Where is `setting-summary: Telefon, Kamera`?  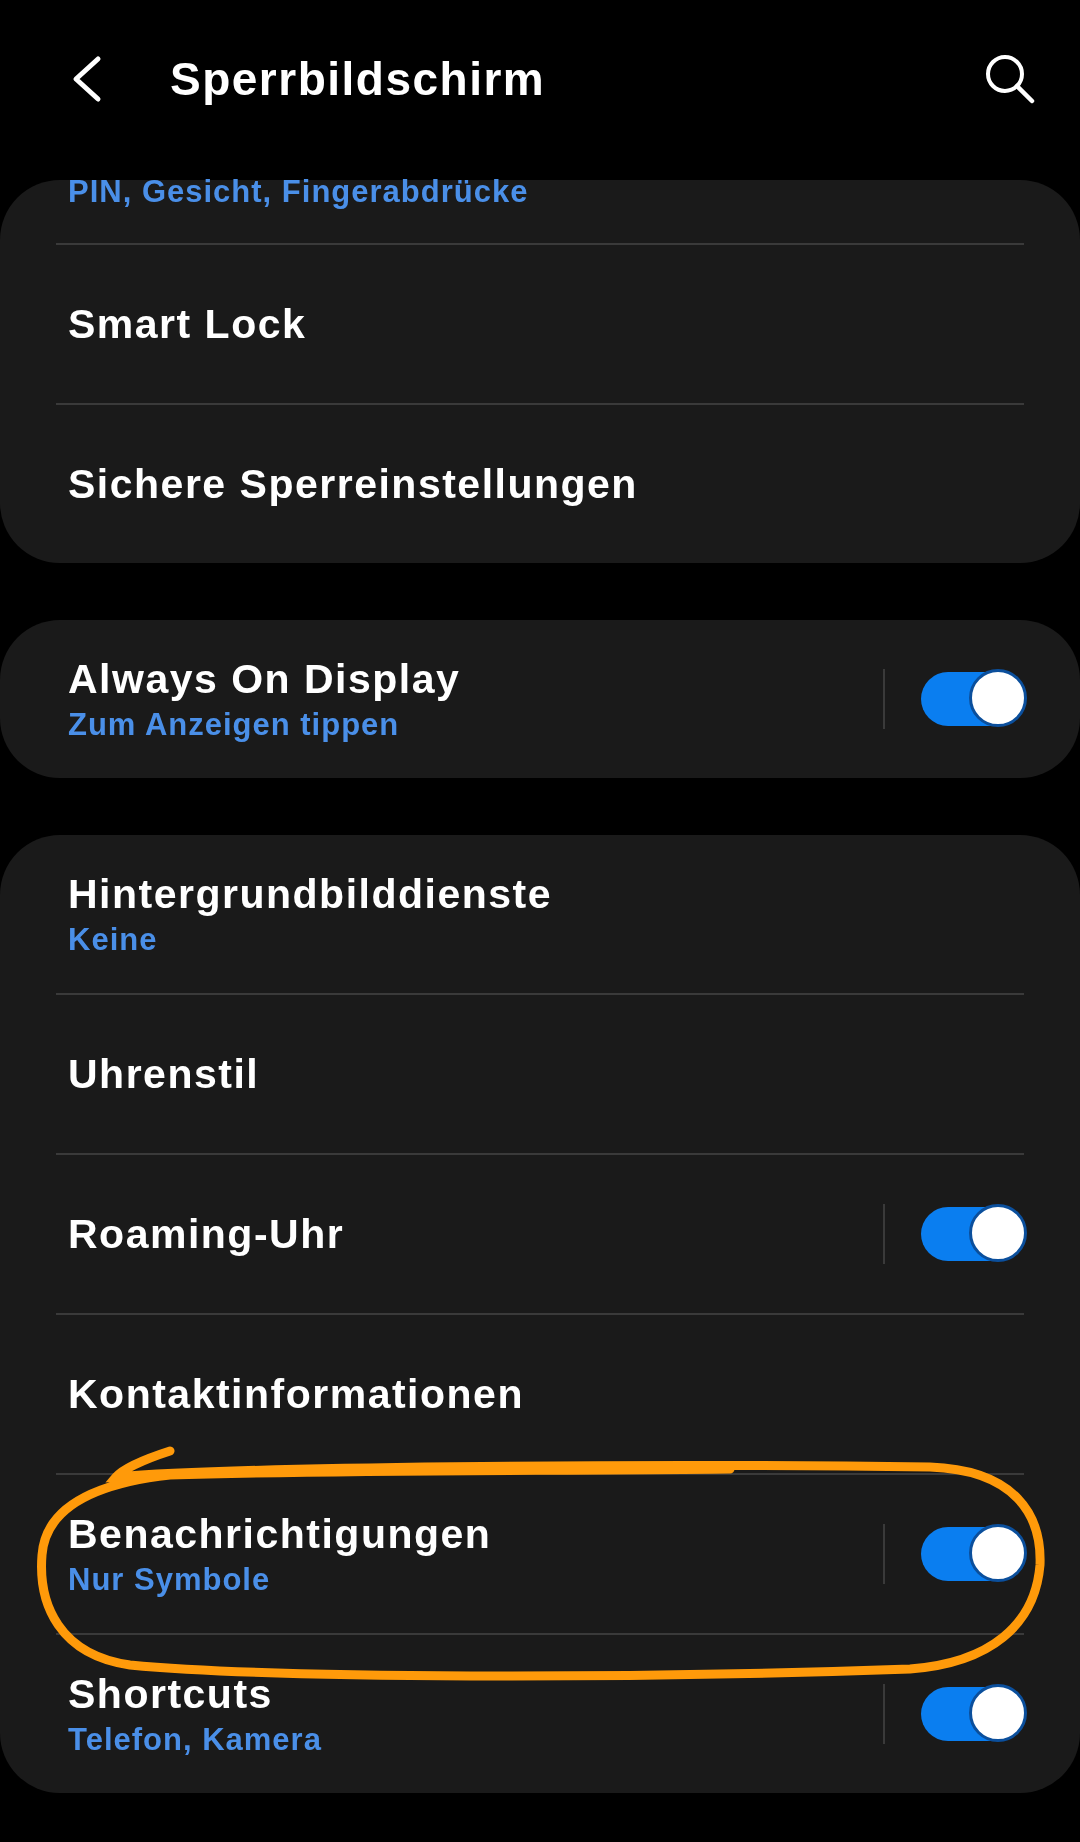
setting-summary: Telefon, Kamera is located at coordinates (195, 1739).